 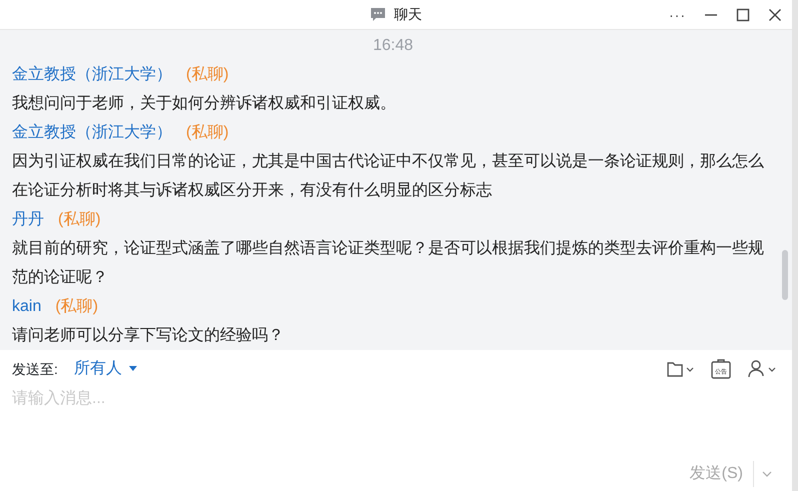 I want to click on message-text: 我想问问于老师，关于如何分辨诉诸权威和引证权威。, so click(x=204, y=104).